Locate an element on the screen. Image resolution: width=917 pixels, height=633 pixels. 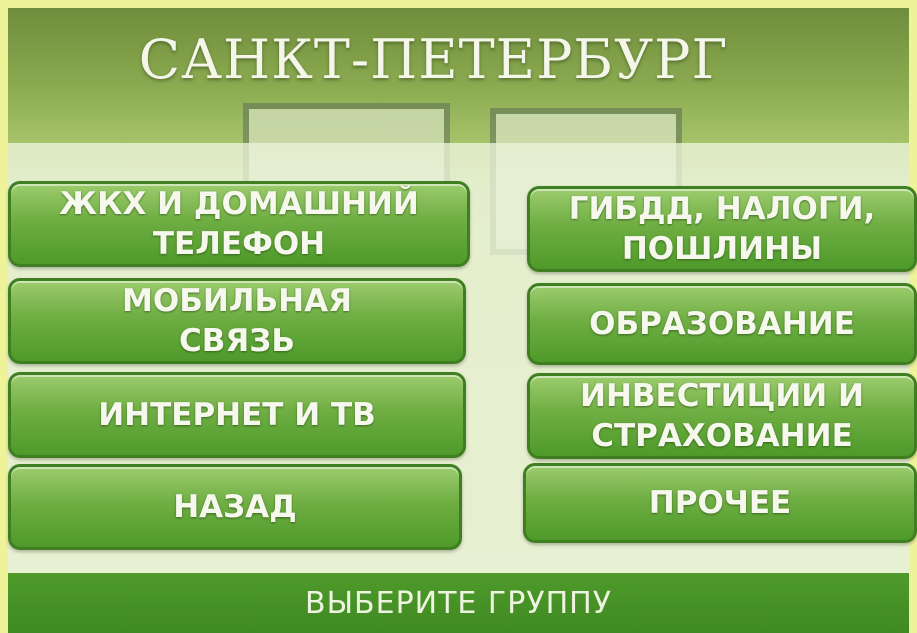
internet-tv-button: ИНТЕРНЕТ И ТВ is located at coordinates (237, 415).